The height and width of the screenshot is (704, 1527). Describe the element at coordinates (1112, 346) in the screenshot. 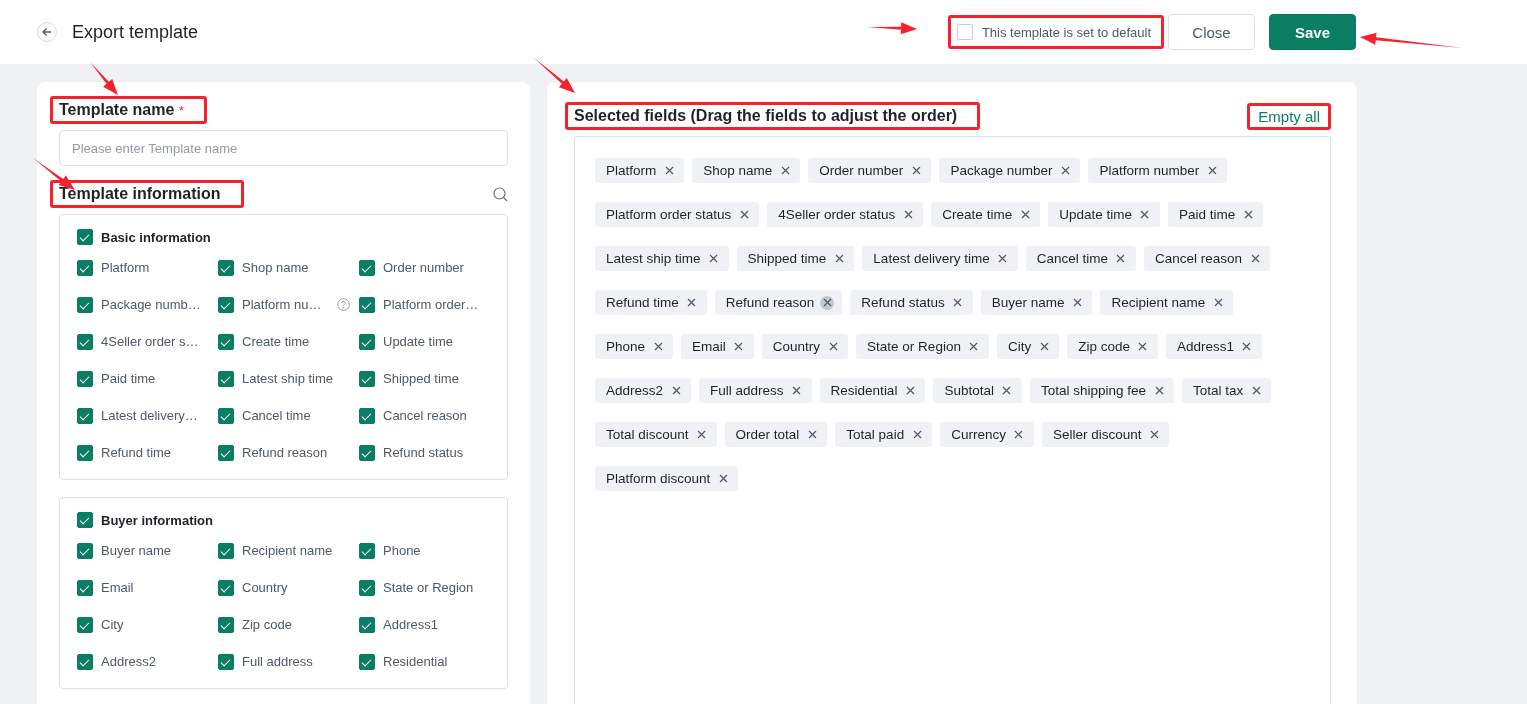

I see `field-tag: Zip code` at that location.